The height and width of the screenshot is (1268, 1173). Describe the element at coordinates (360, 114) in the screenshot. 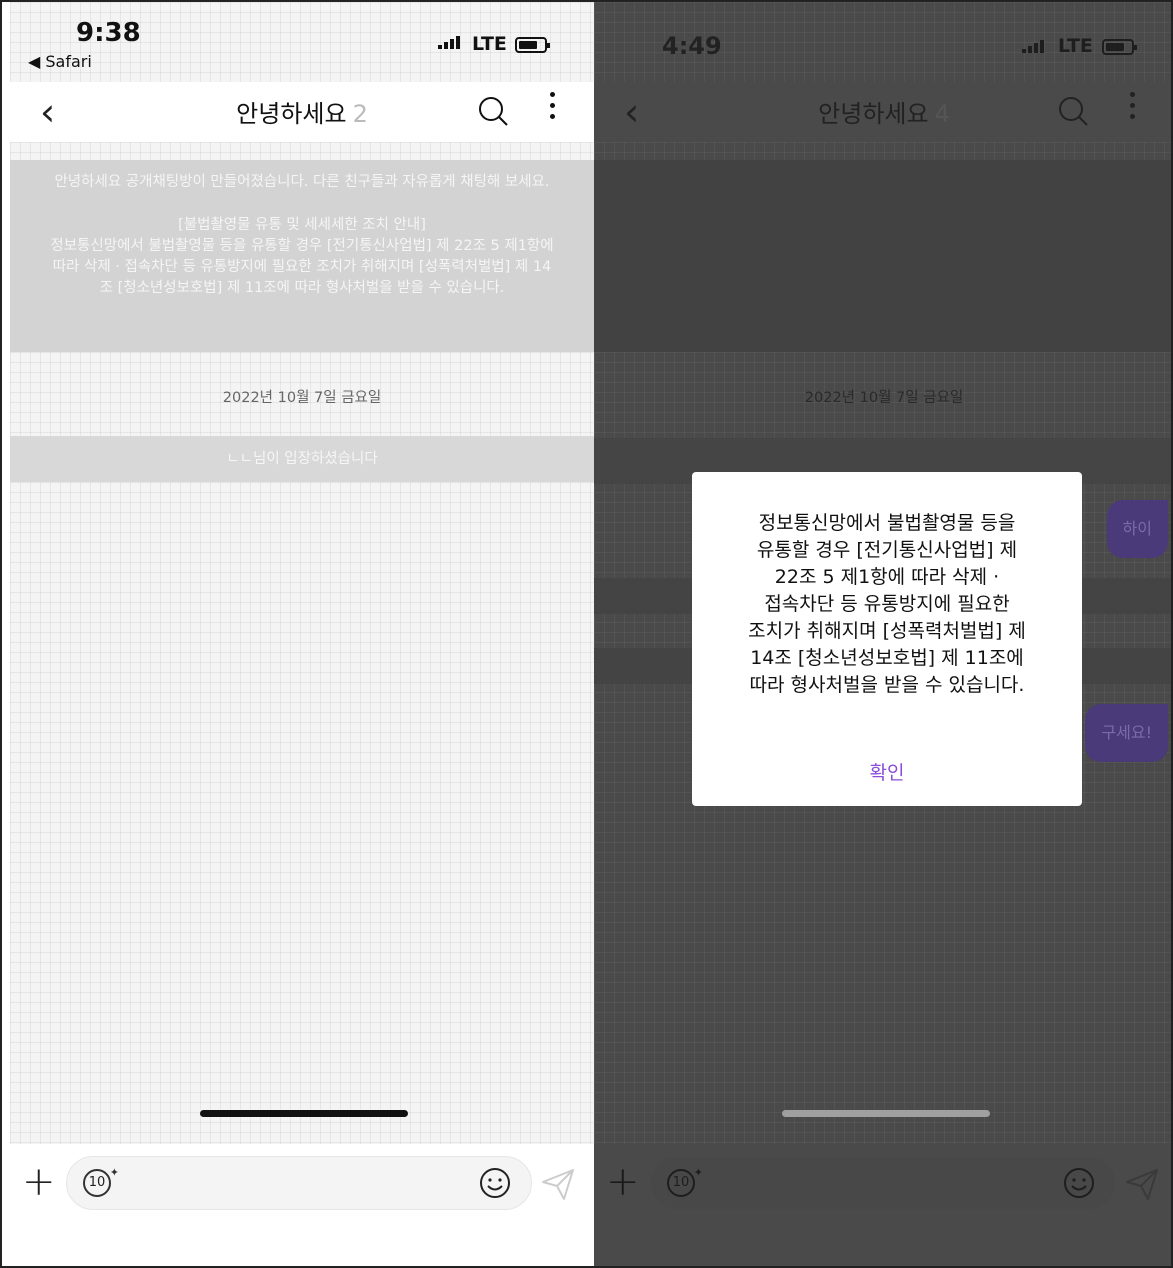

I see `member-count: 2` at that location.